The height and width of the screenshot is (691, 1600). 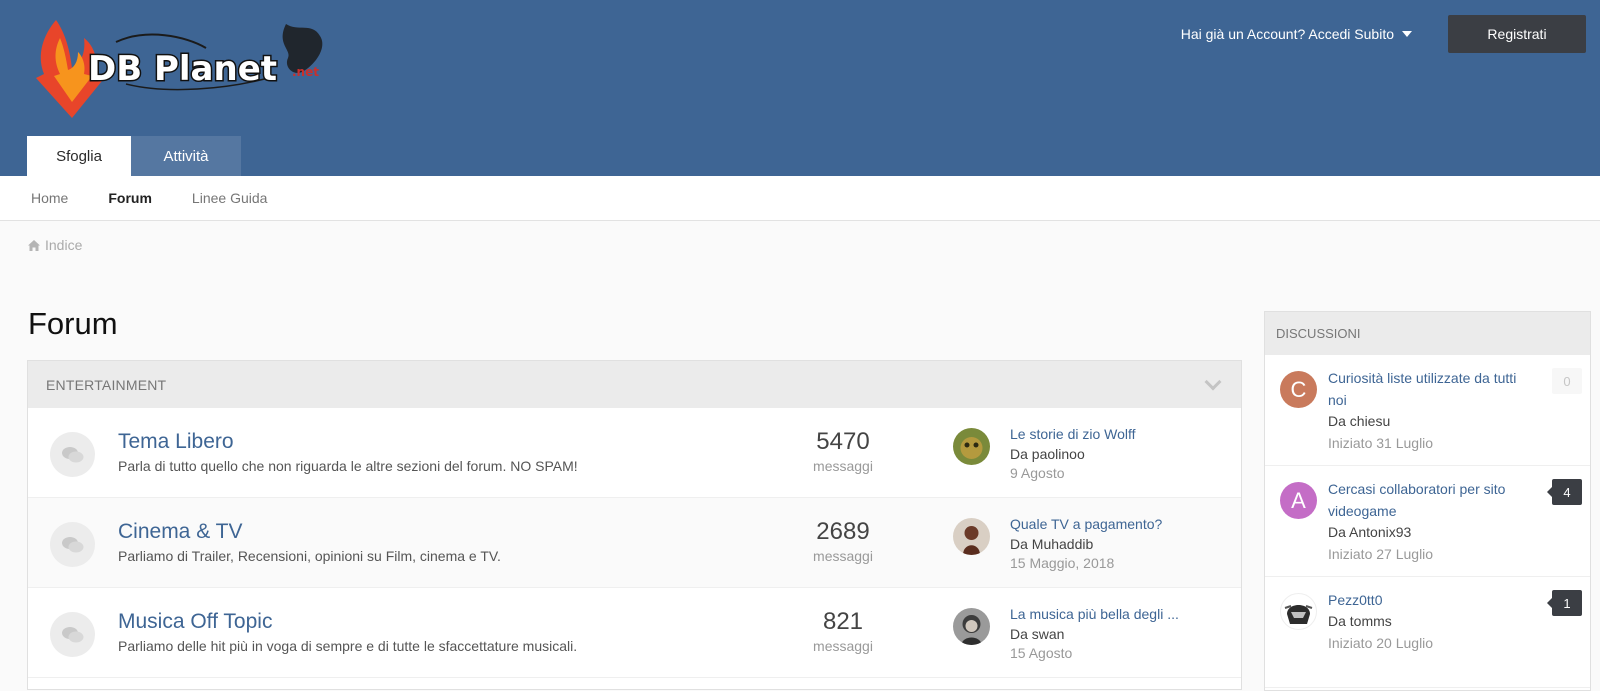 What do you see at coordinates (1287, 34) in the screenshot?
I see `signin-label: Hai già un Account? Accedi Subito` at bounding box center [1287, 34].